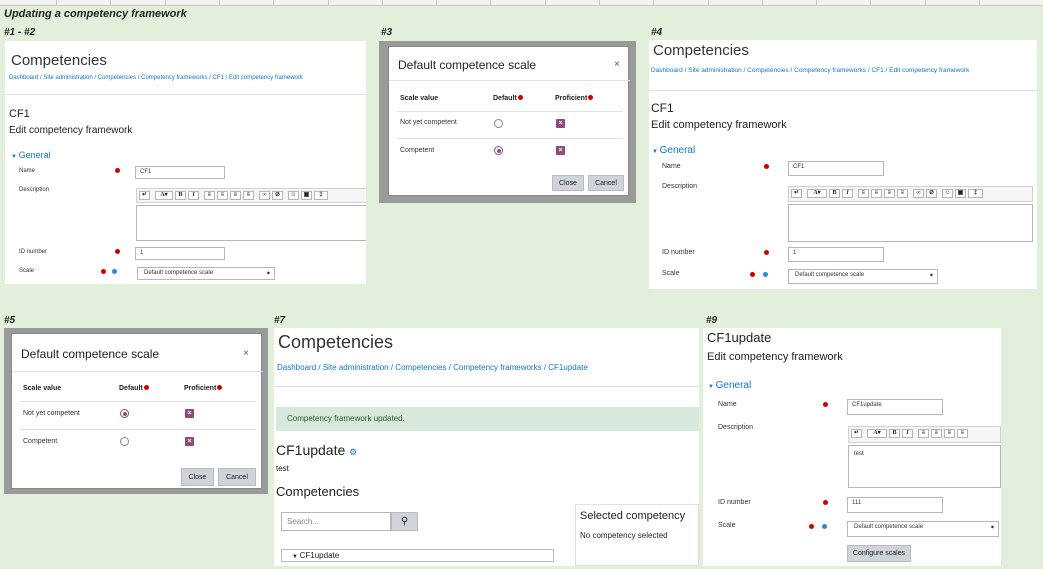 The image size is (1043, 569). I want to click on description-editor: test, so click(924, 466).